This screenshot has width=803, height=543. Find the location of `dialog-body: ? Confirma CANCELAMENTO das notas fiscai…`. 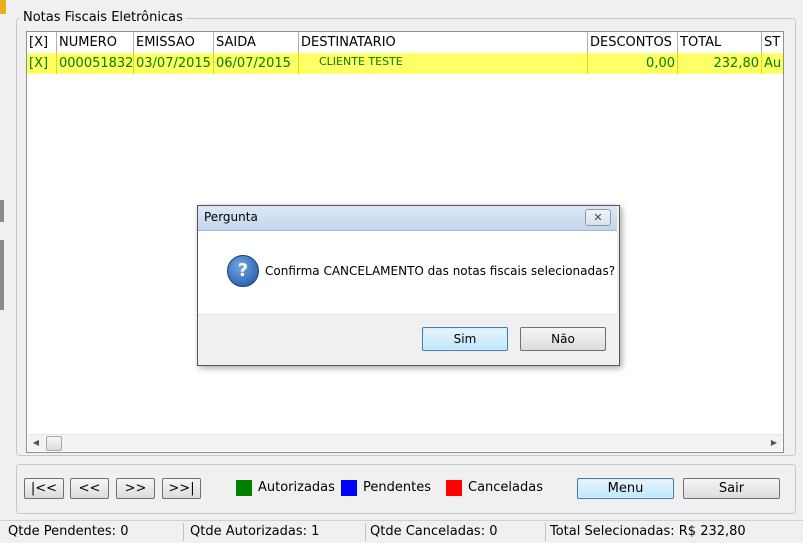

dialog-body: ? Confirma CANCELAMENTO das notas fiscai… is located at coordinates (407, 272).